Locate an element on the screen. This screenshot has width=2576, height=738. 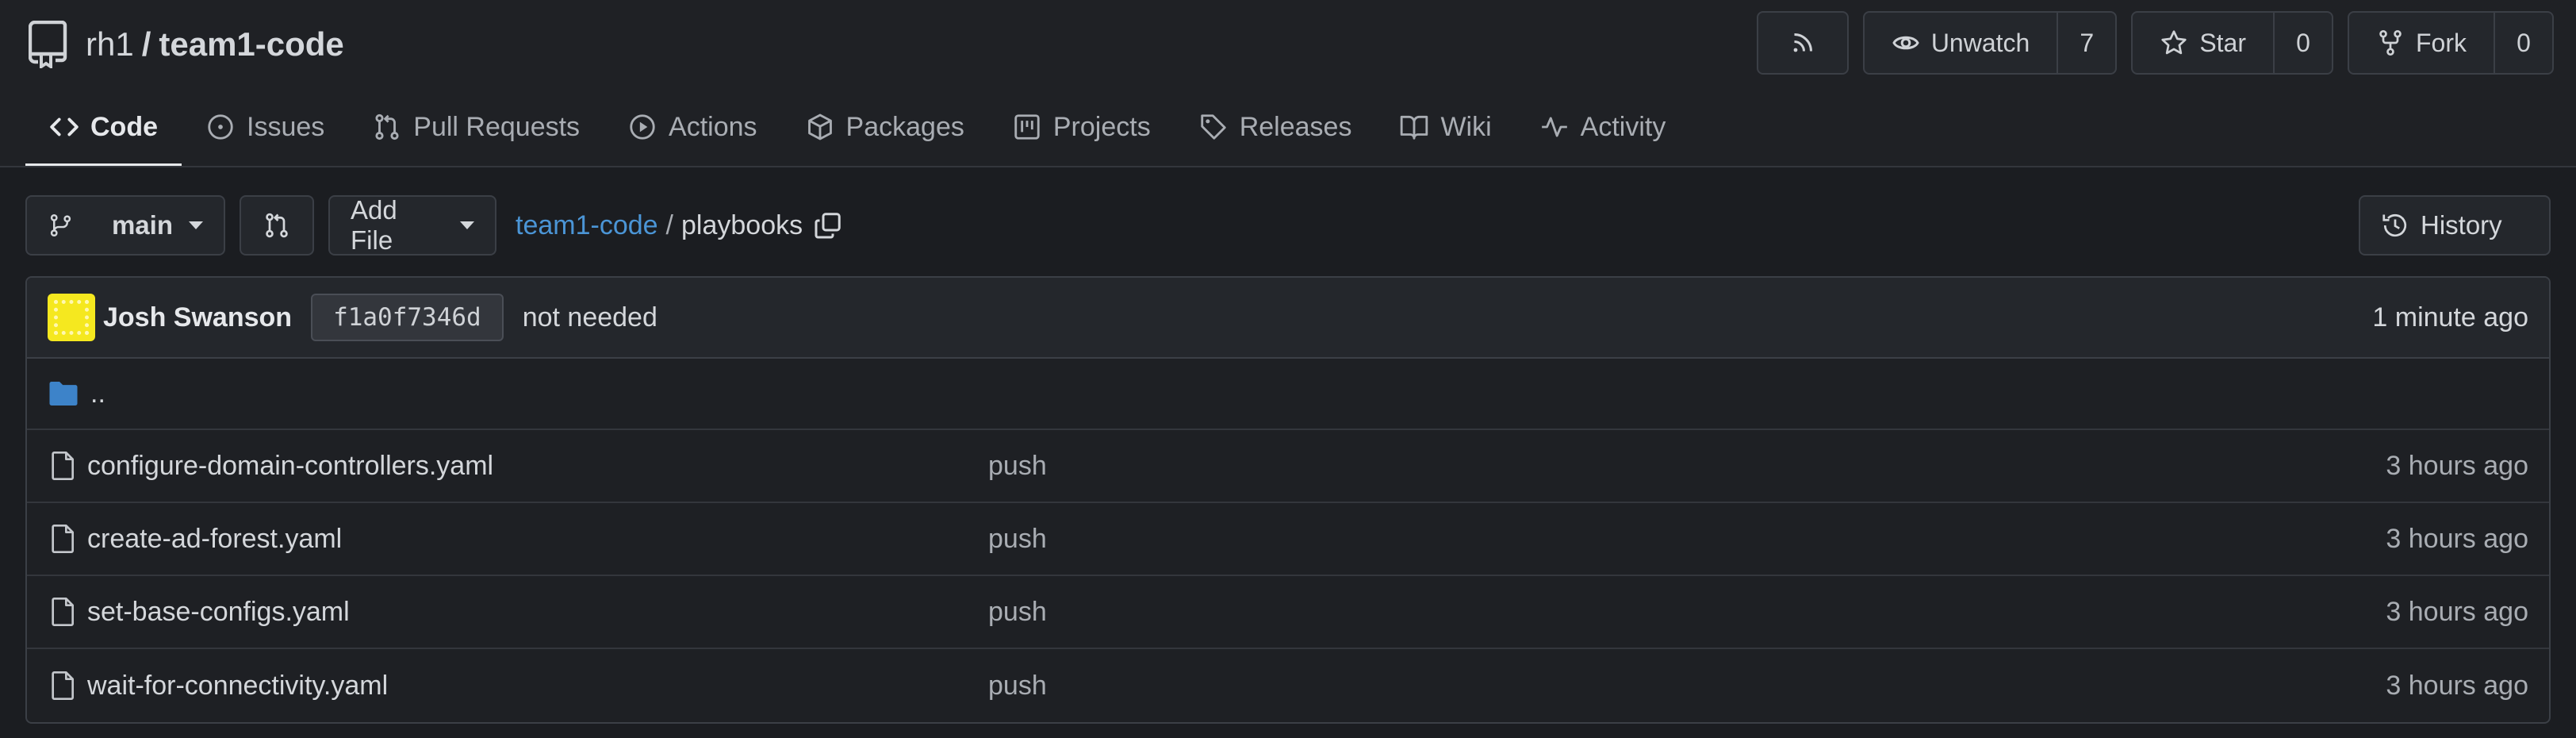
tab-packages: Packages is located at coordinates (885, 127).